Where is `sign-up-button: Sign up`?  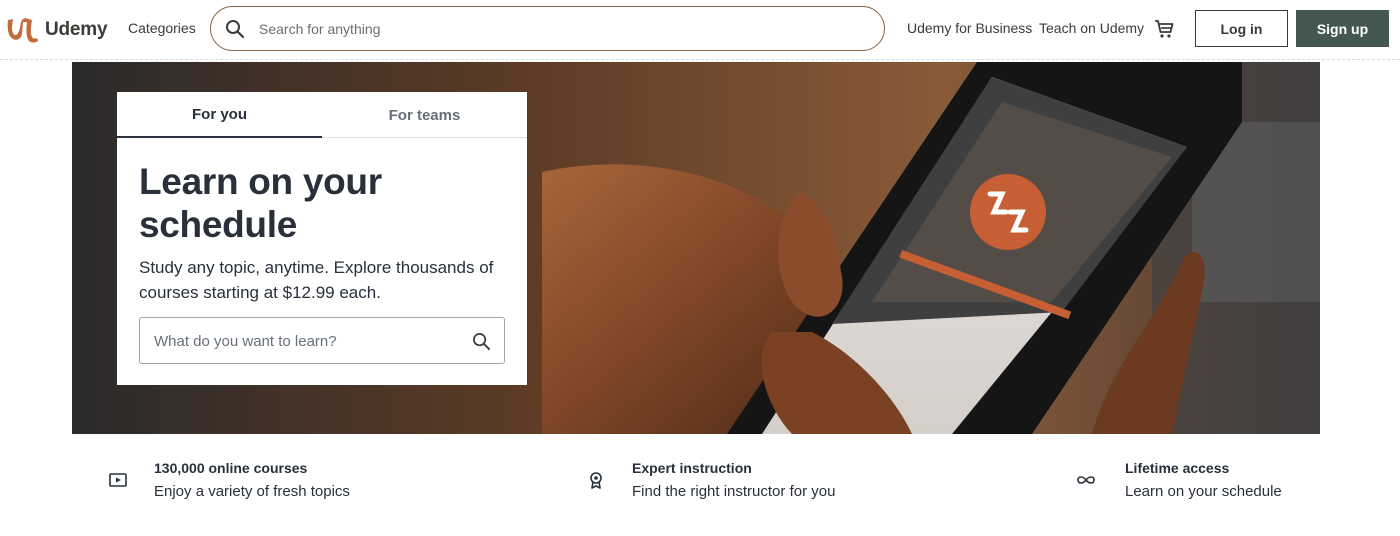
sign-up-button: Sign up is located at coordinates (1342, 28).